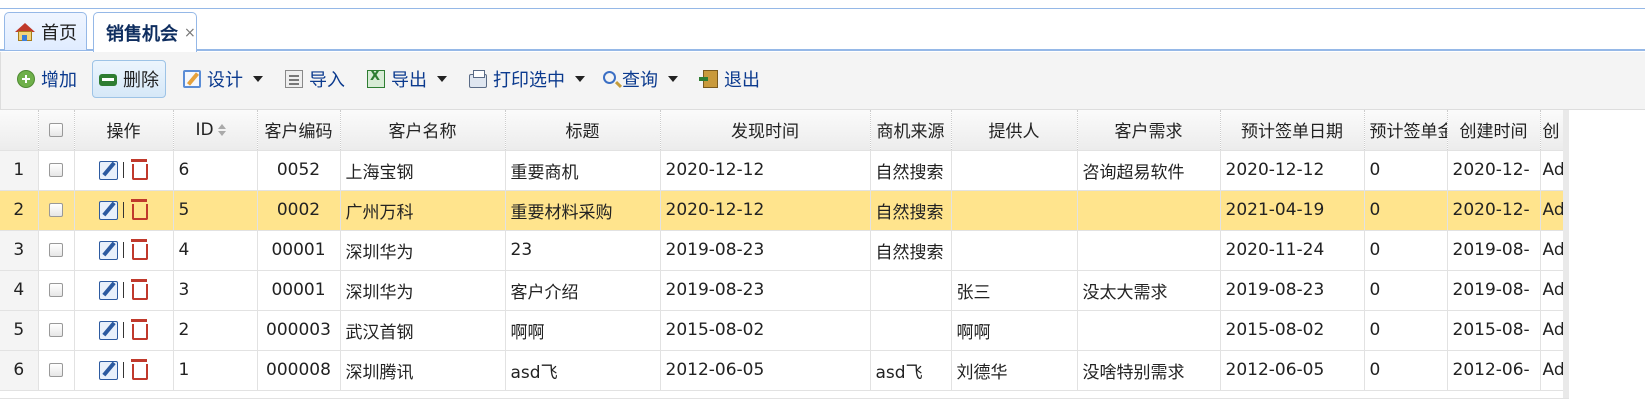 The height and width of the screenshot is (418, 1645). Describe the element at coordinates (583, 130) in the screenshot. I see `column-header-title: 标题` at that location.